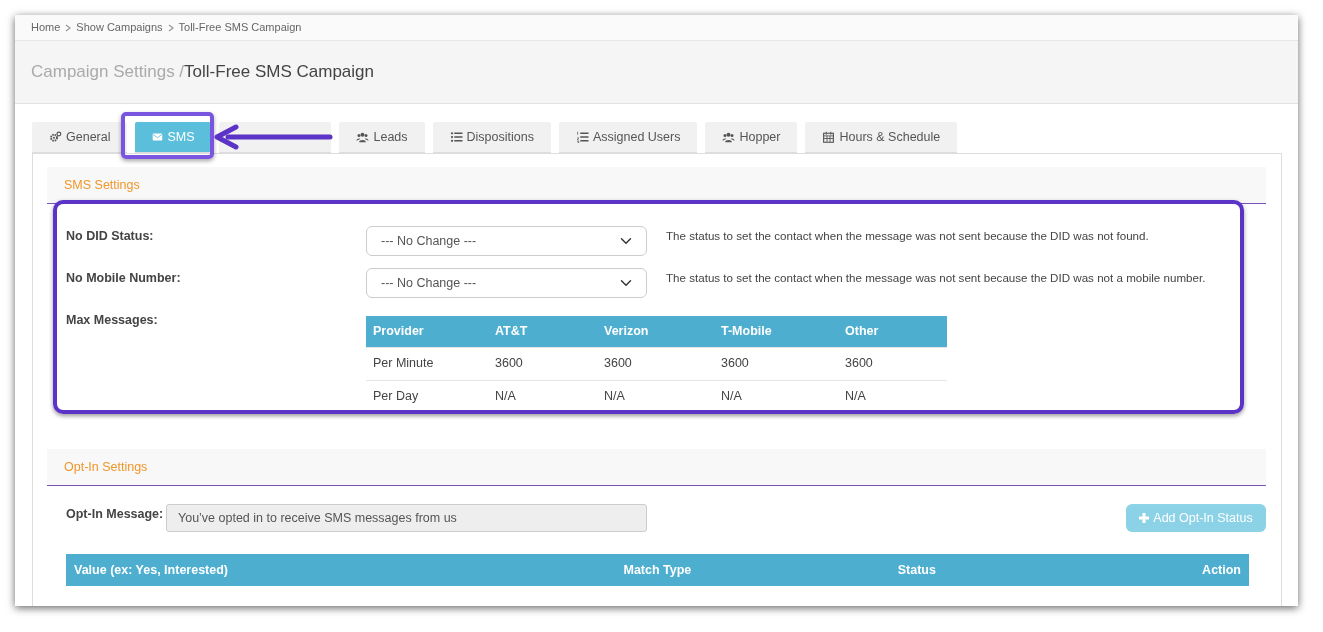 This screenshot has height=632, width=1323. What do you see at coordinates (427, 396) in the screenshot?
I see `table-cell: Per Day` at bounding box center [427, 396].